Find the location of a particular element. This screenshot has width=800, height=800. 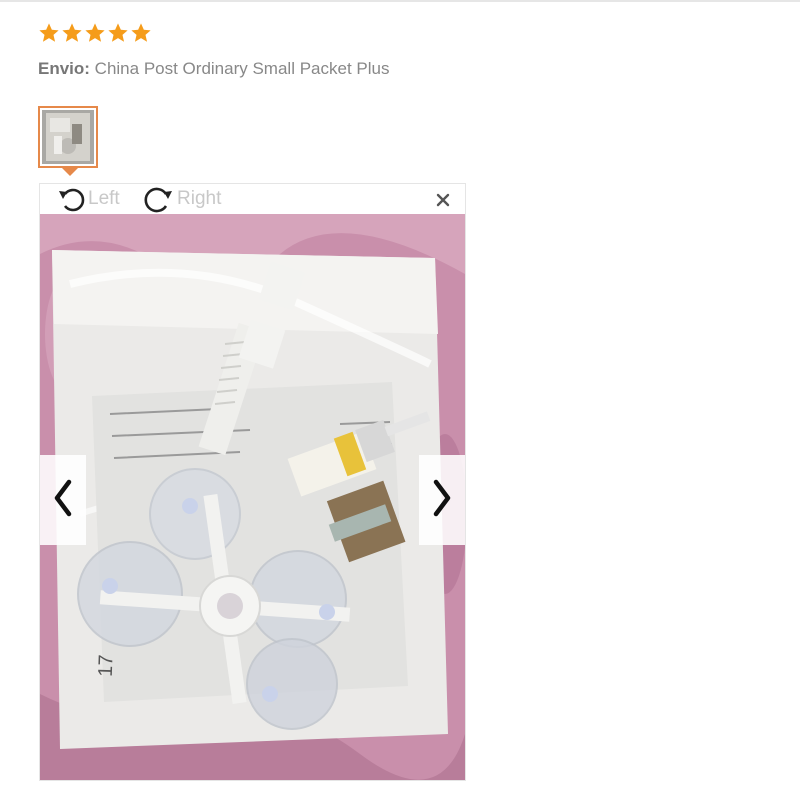

previous-photo-button is located at coordinates (63, 500).